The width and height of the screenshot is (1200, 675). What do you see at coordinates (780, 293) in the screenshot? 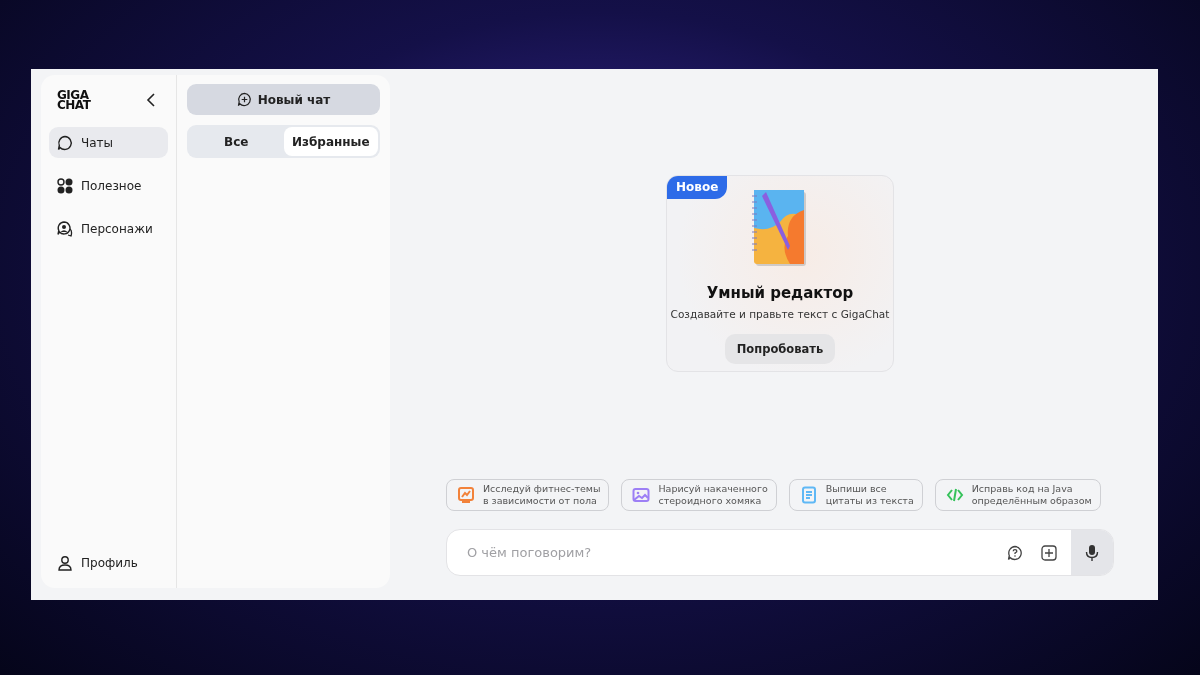
I see `promo-title: Умный редактор` at bounding box center [780, 293].